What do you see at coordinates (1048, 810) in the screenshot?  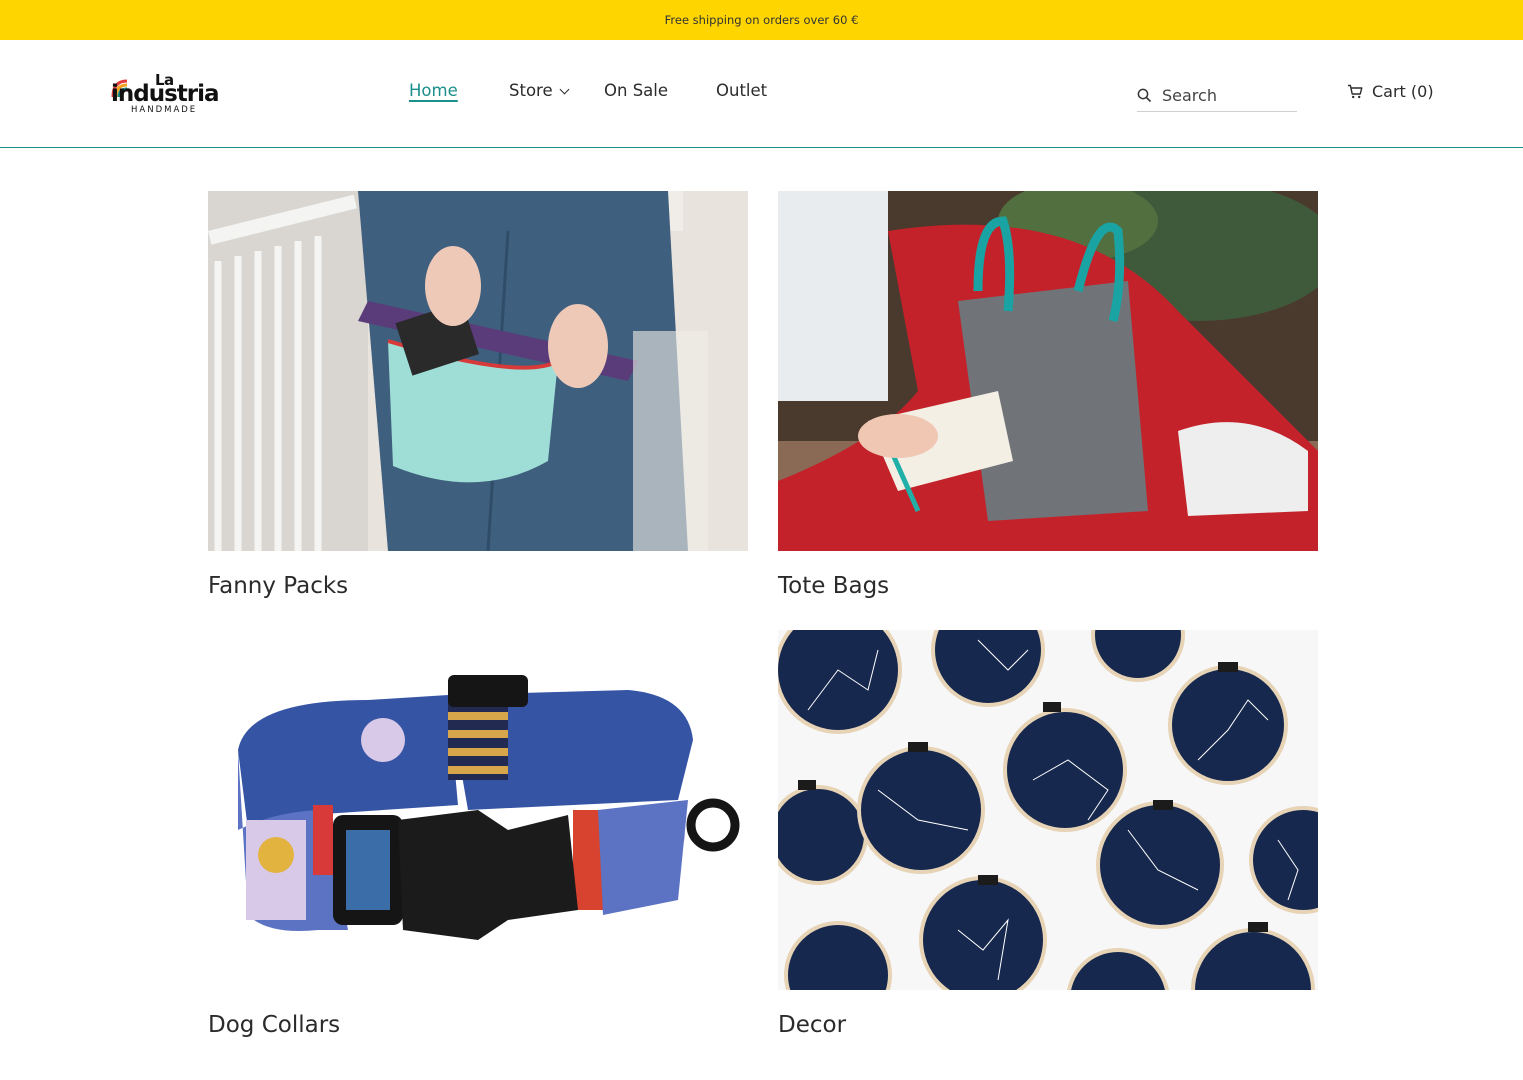 I see `decor-image` at bounding box center [1048, 810].